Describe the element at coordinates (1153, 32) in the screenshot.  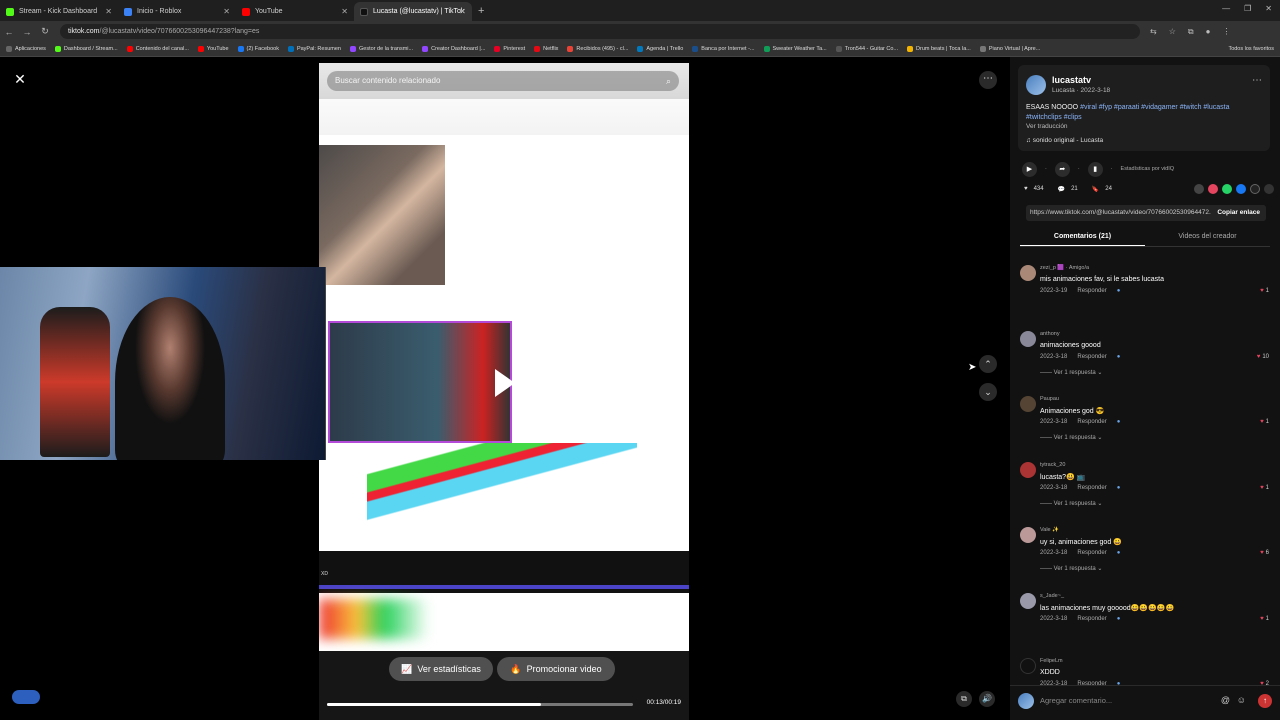
I see `translate-icon: ⇆` at that location.